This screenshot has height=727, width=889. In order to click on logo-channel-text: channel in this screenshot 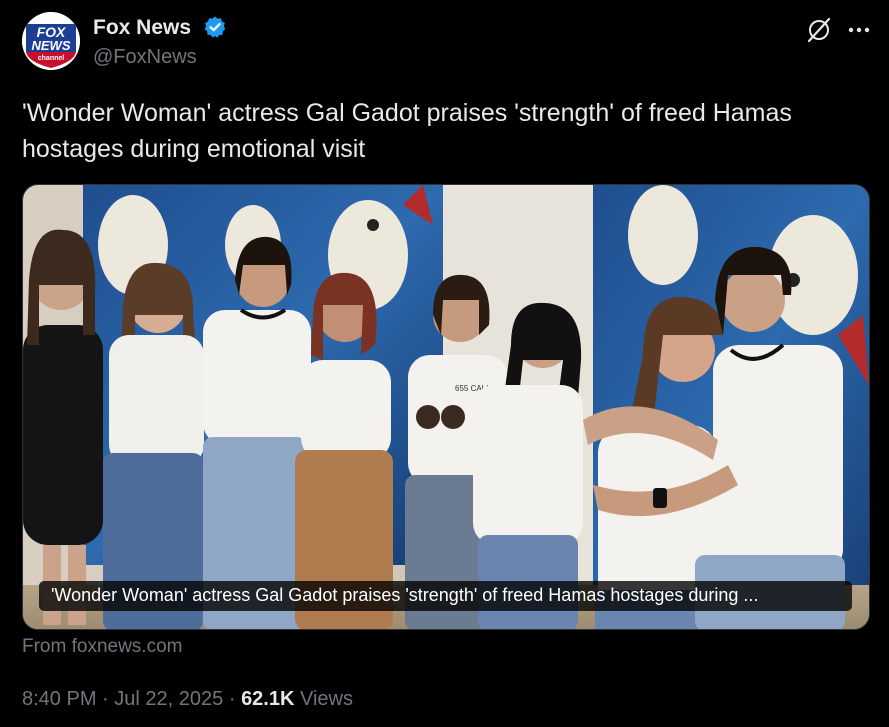, I will do `click(51, 58)`.